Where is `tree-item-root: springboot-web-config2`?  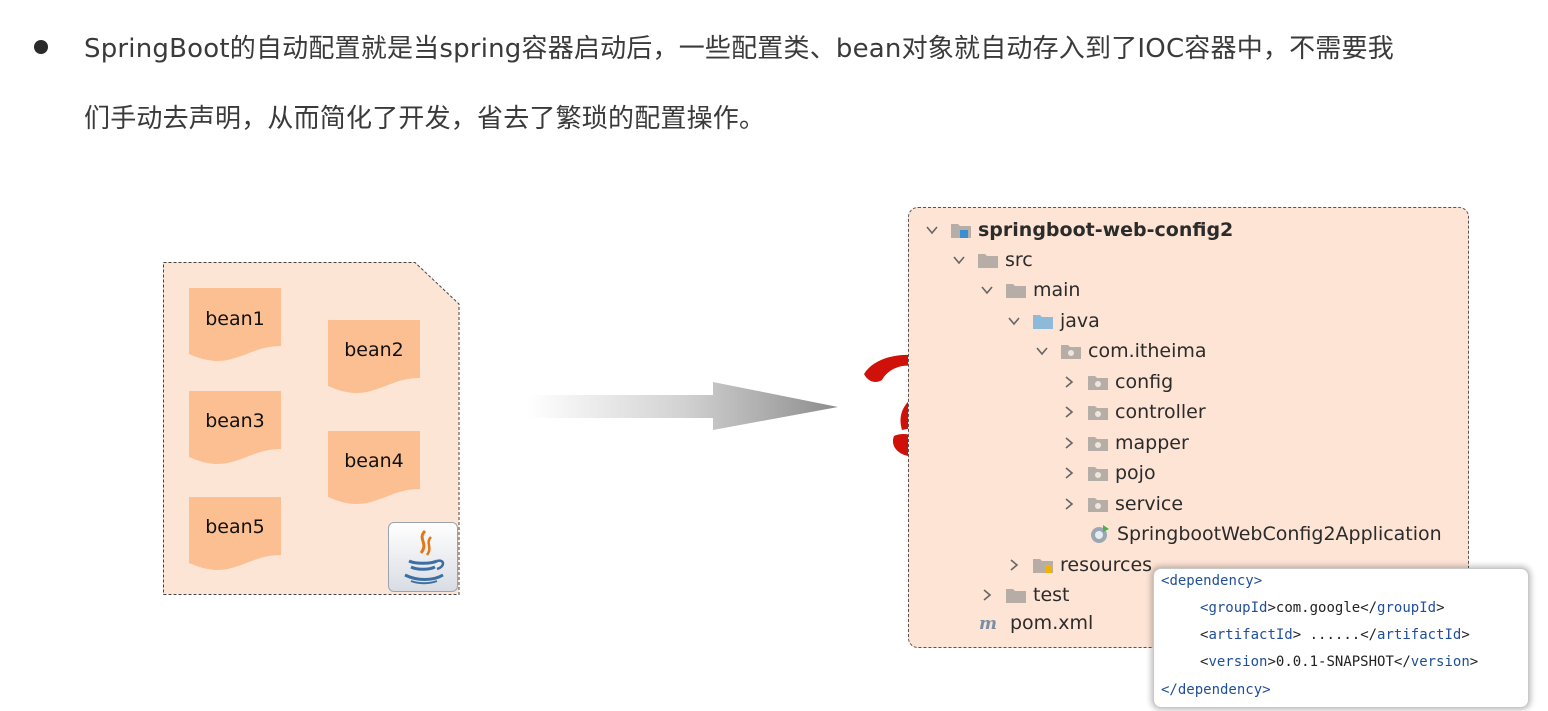
tree-item-root: springboot-web-config2 is located at coordinates (1078, 230).